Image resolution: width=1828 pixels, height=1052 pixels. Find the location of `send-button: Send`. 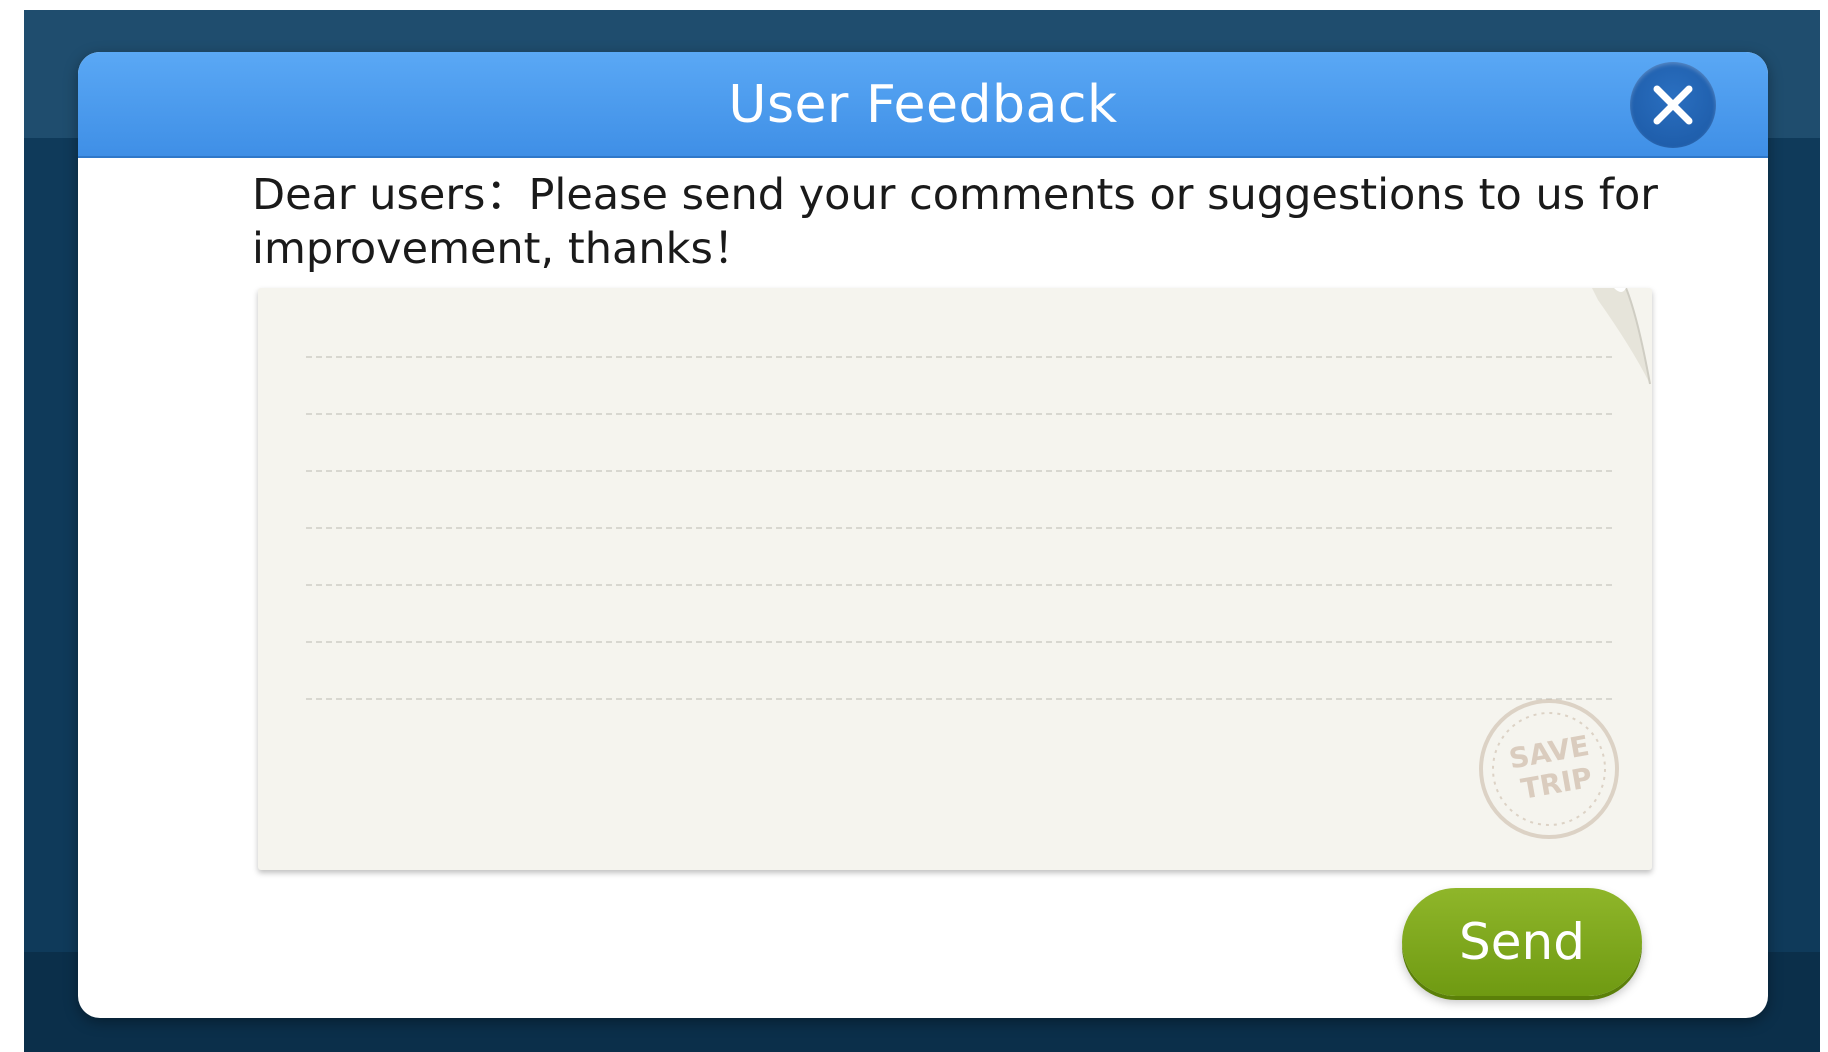

send-button: Send is located at coordinates (1522, 942).